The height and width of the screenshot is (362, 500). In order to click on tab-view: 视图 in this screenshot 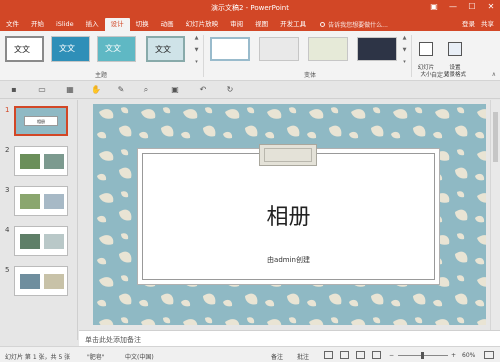, I will do `click(261, 24)`.